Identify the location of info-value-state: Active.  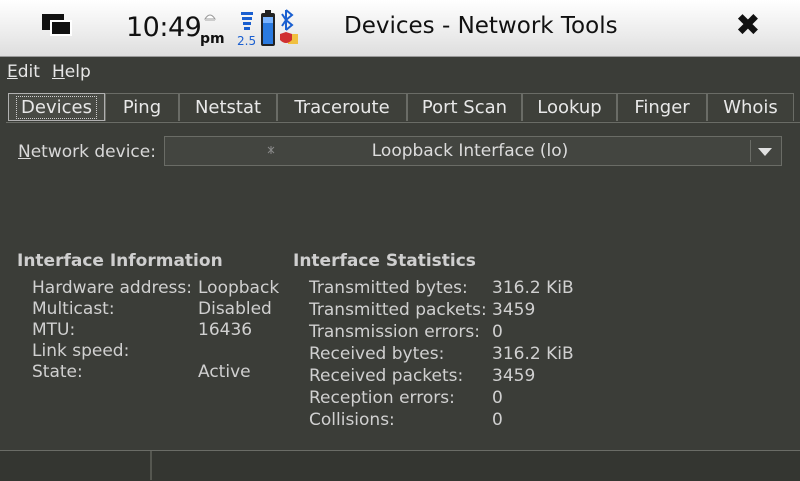
(224, 372).